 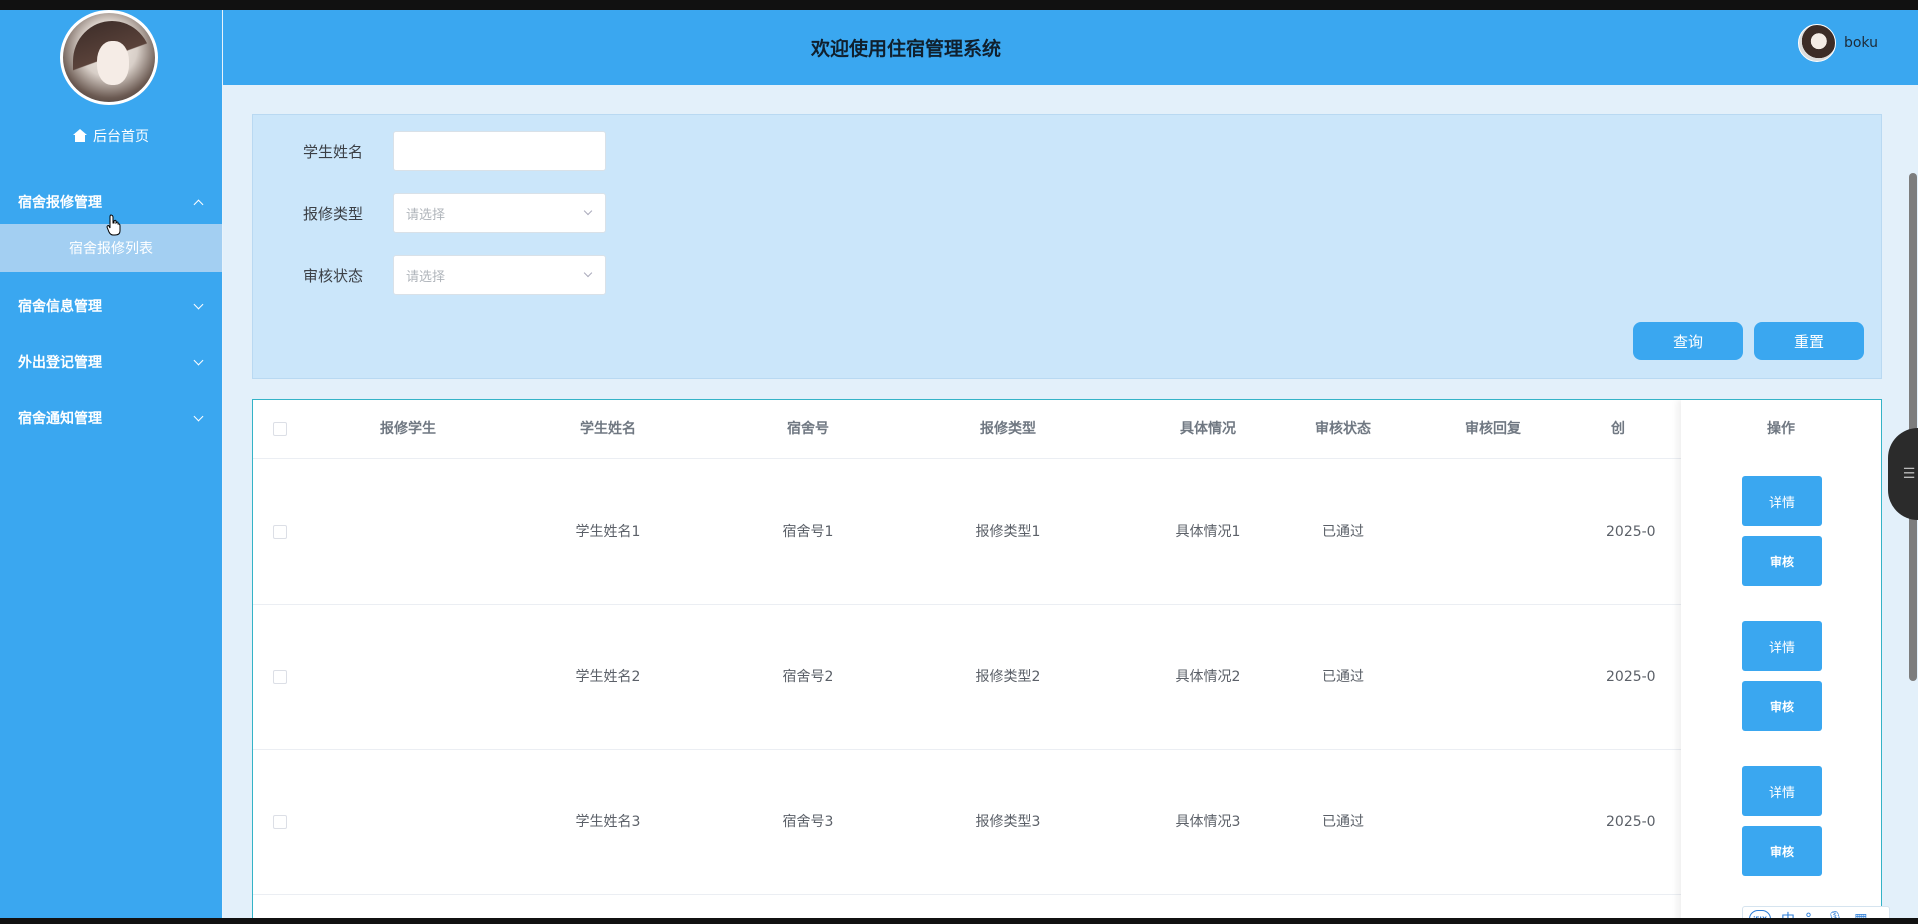 What do you see at coordinates (808, 429) in the screenshot?
I see `column-header: 宿舍号` at bounding box center [808, 429].